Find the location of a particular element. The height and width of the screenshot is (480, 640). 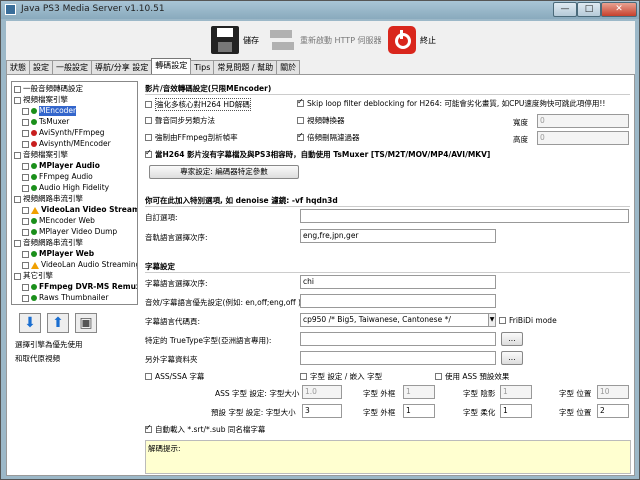

save-button: 儲存 is located at coordinates (235, 40).